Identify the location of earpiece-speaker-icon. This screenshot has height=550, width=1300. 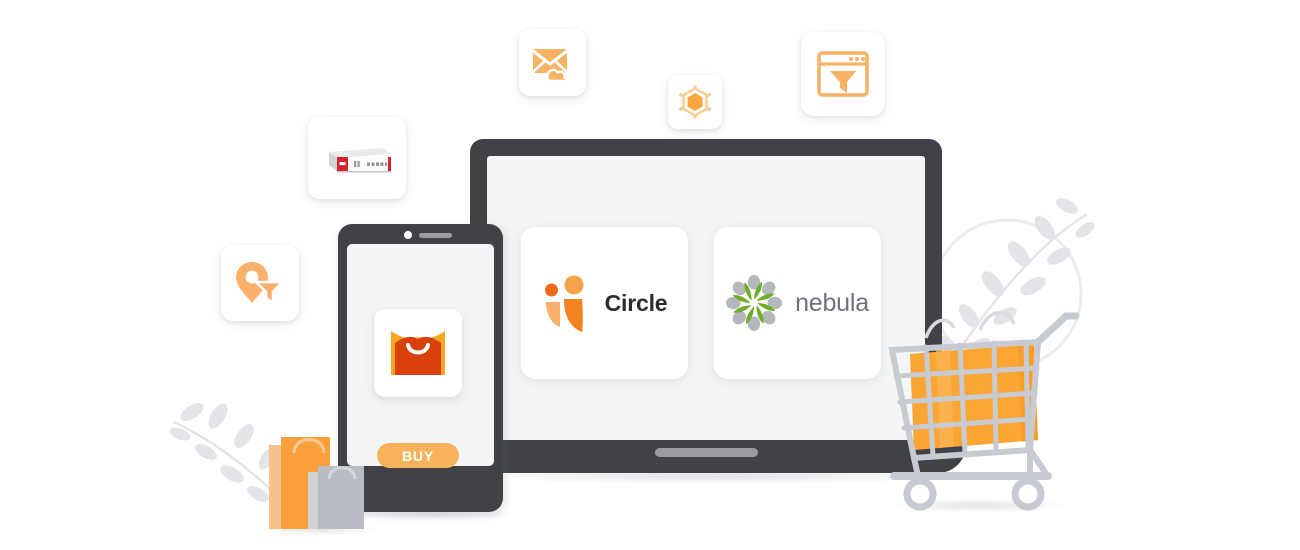
(435, 235).